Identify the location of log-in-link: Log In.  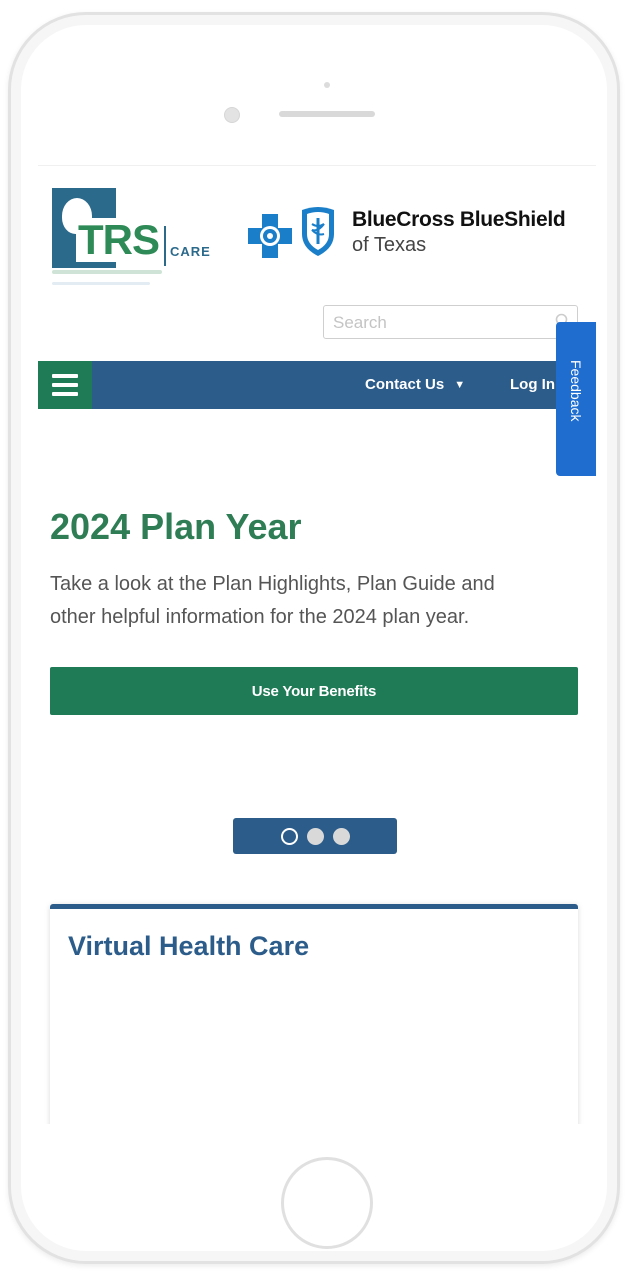
(532, 385).